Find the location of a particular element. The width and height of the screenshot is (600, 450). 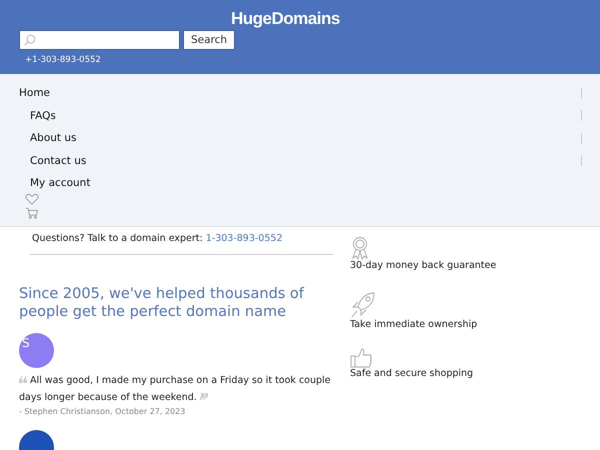

review-author: - Stephen Christianson, October 27, 2023 is located at coordinates (102, 411).